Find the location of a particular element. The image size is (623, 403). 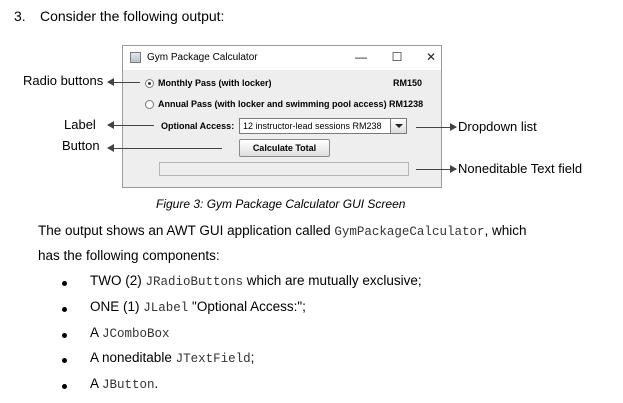

list-item: A noneditable JTextField; is located at coordinates (172, 358).